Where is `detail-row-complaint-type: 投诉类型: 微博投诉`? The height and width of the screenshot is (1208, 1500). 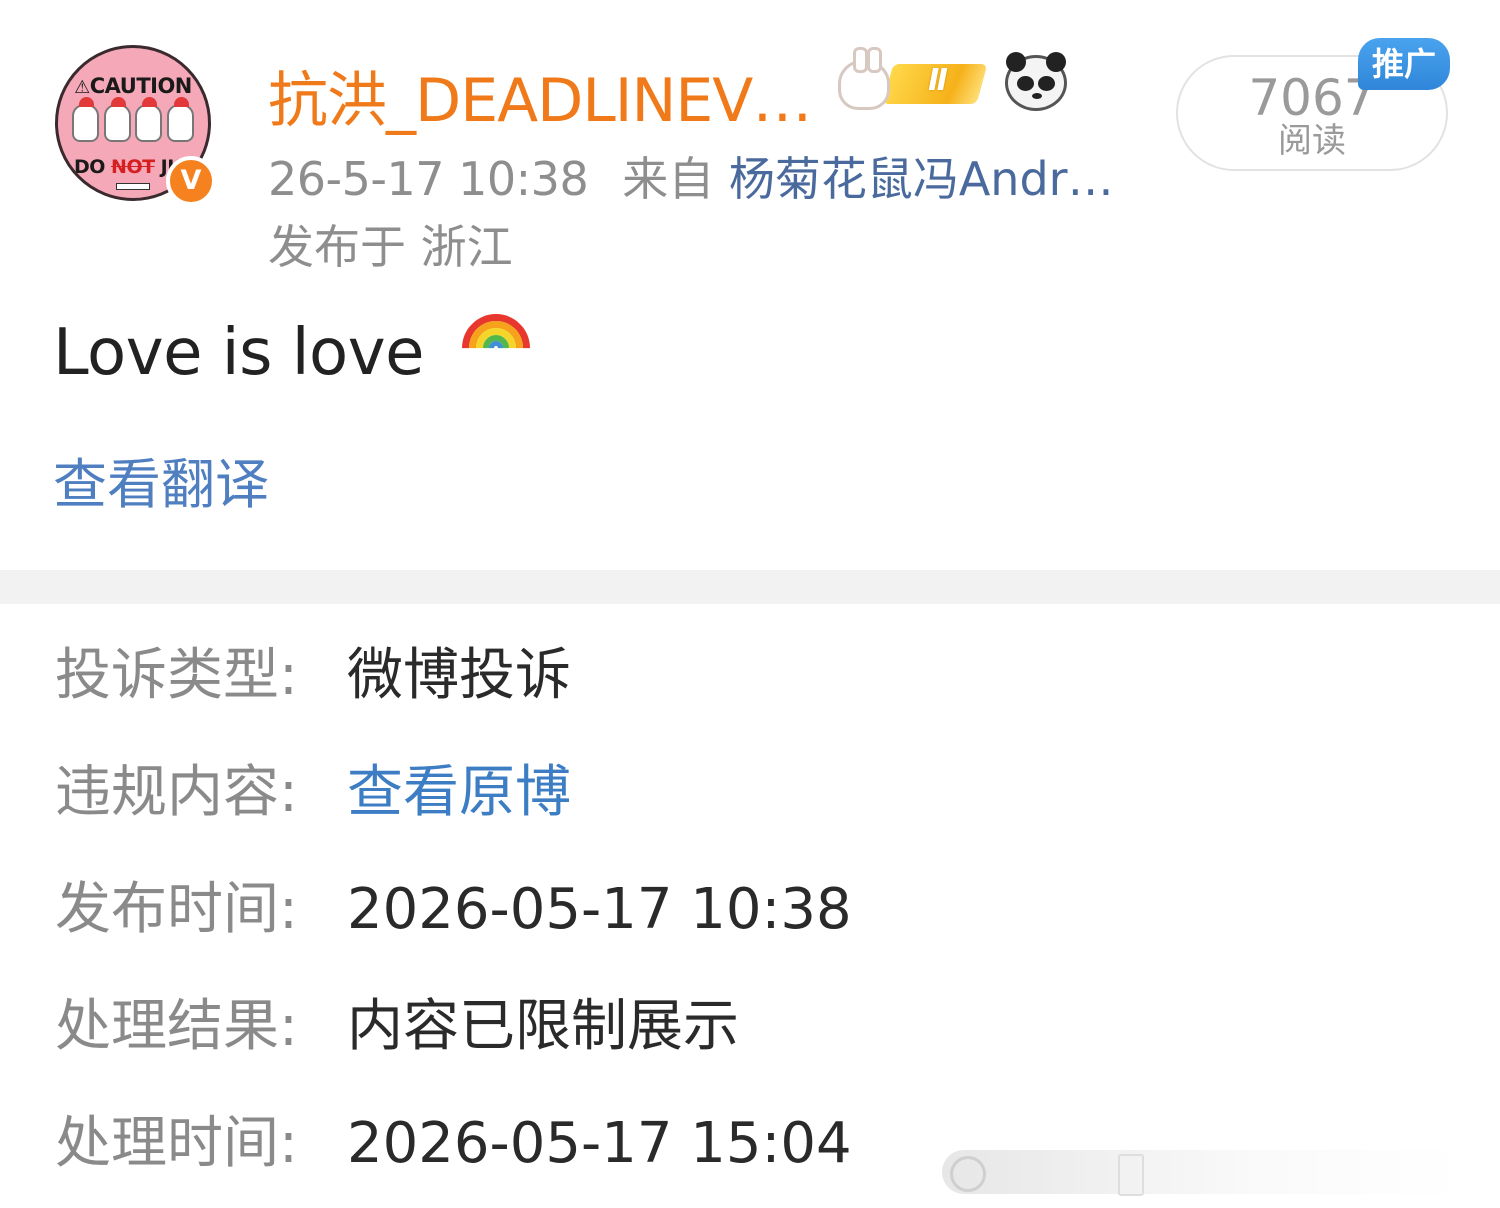 detail-row-complaint-type: 投诉类型: 微博投诉 is located at coordinates (313, 676).